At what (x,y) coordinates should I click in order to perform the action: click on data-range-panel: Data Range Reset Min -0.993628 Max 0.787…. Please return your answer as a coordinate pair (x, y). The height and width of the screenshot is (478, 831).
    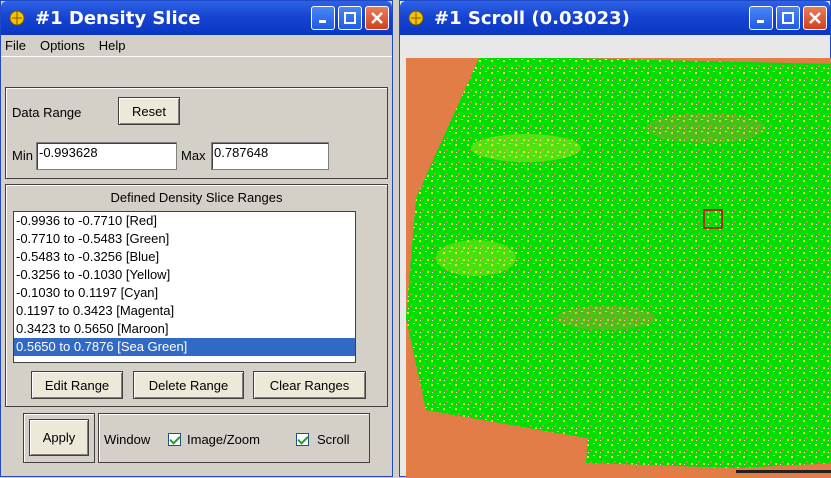
    Looking at the image, I should click on (196, 133).